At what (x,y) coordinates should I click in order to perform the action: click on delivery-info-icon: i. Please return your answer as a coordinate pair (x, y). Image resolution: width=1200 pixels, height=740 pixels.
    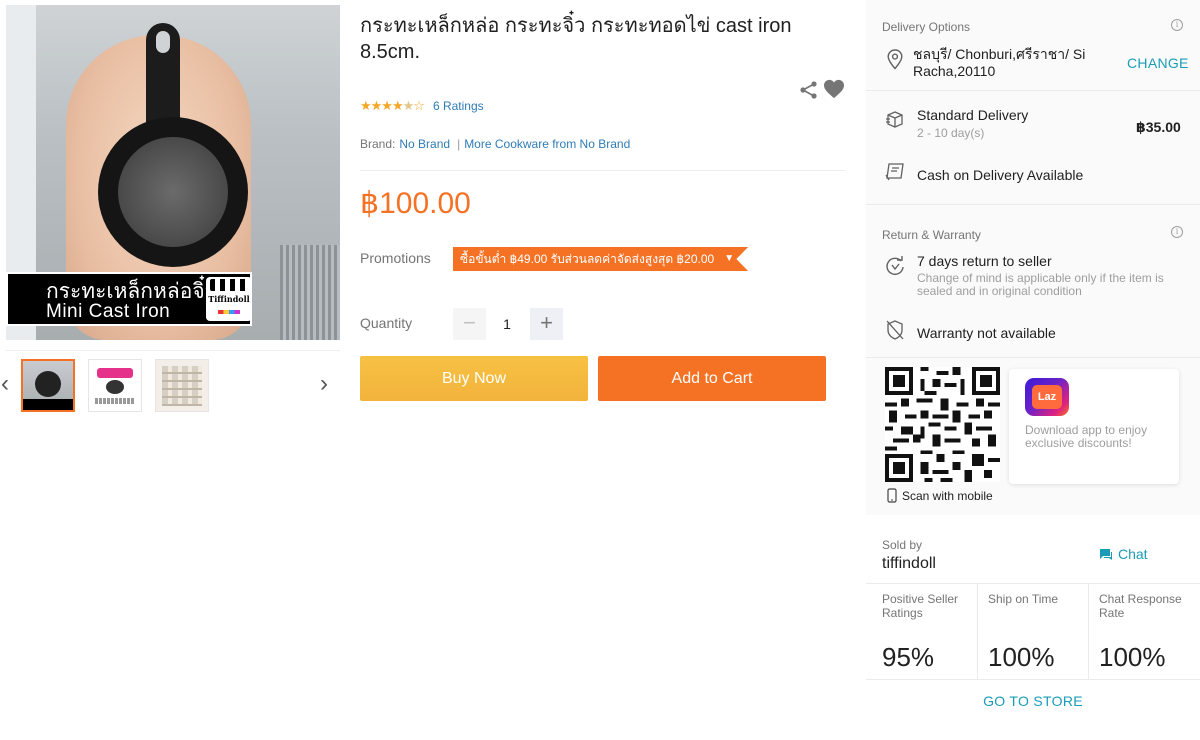
    Looking at the image, I should click on (1177, 25).